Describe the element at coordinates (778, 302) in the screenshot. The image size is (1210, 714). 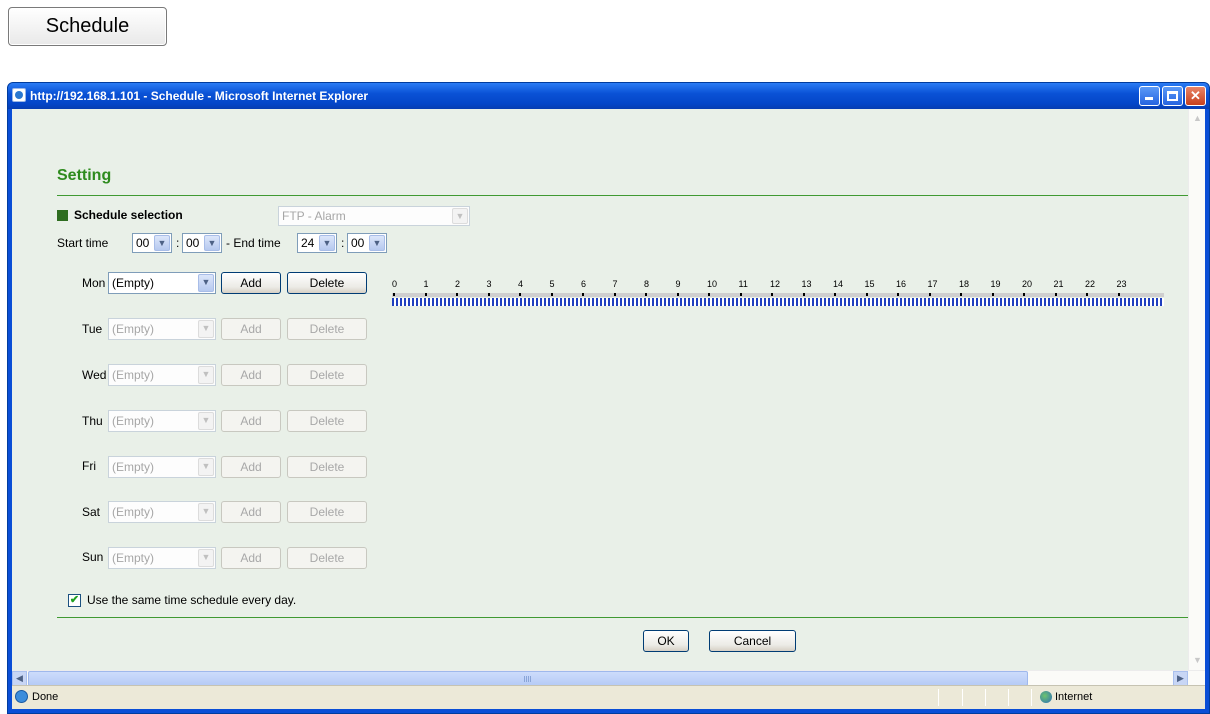
I see `hour-slot-bars` at that location.